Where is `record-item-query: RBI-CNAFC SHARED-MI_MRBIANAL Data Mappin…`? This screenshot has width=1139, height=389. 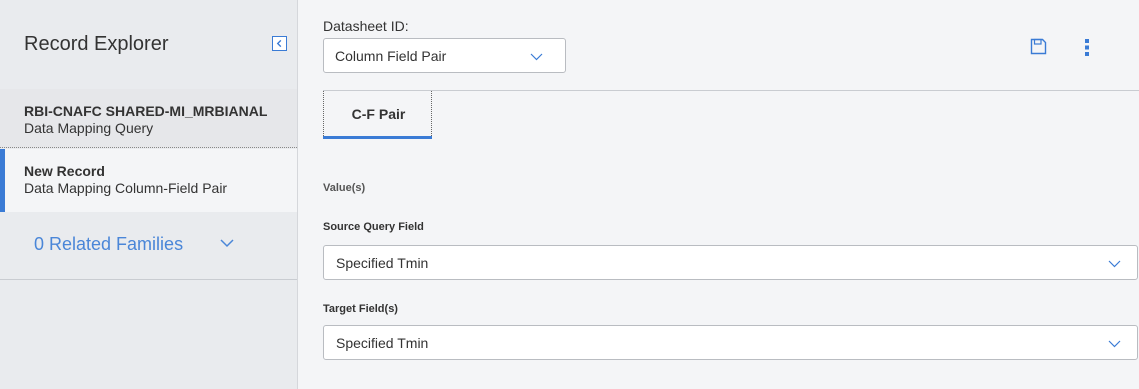 record-item-query: RBI-CNAFC SHARED-MI_MRBIANAL Data Mappin… is located at coordinates (148, 118).